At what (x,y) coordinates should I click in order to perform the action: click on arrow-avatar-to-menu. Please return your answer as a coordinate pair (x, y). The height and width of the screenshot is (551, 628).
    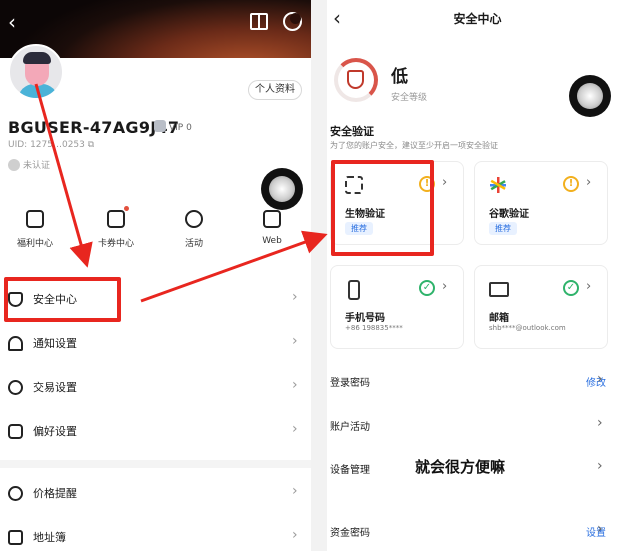
    Looking at the image, I should click on (63, 175).